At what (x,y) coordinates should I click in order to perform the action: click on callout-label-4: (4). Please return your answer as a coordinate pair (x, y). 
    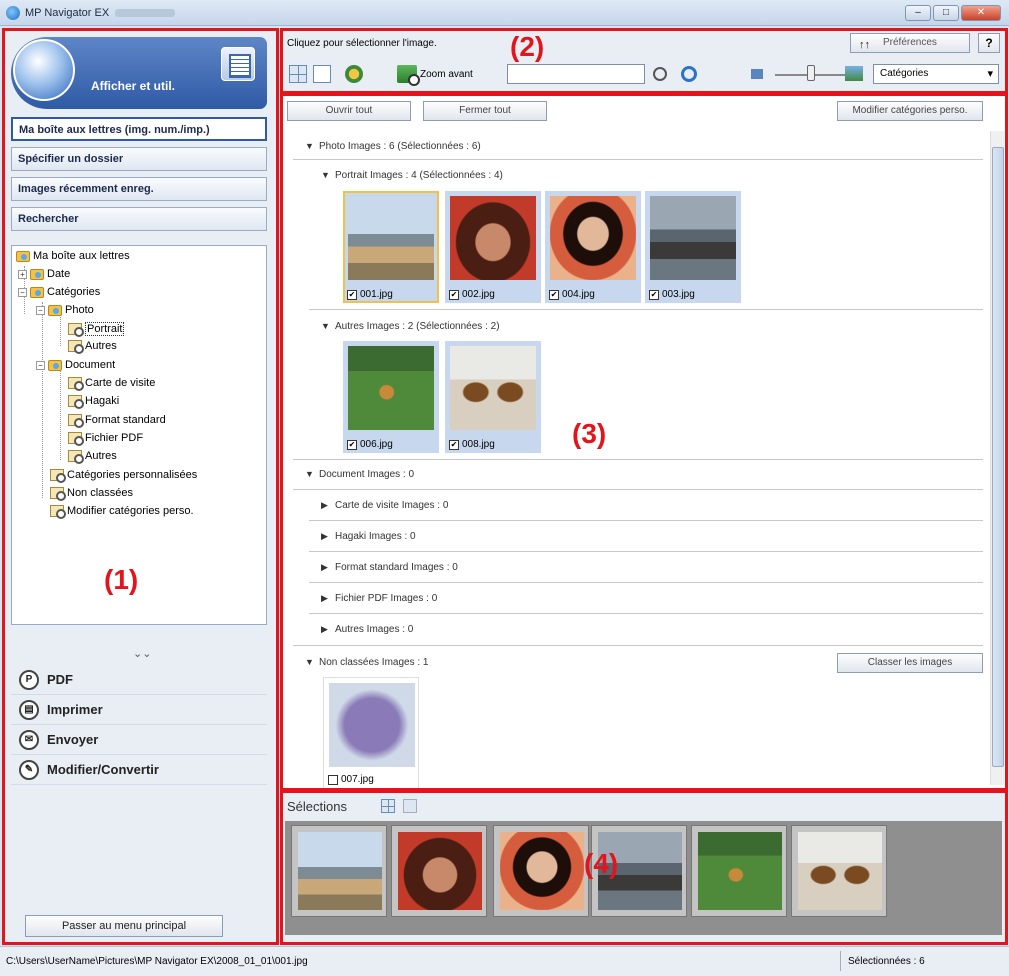
    Looking at the image, I should click on (601, 863).